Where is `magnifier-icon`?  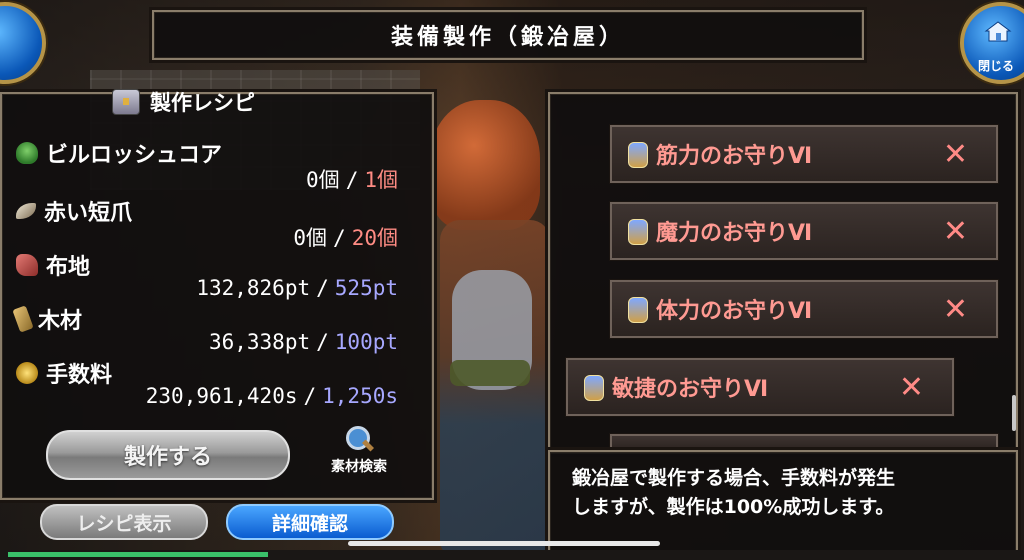 magnifier-icon is located at coordinates (360, 439).